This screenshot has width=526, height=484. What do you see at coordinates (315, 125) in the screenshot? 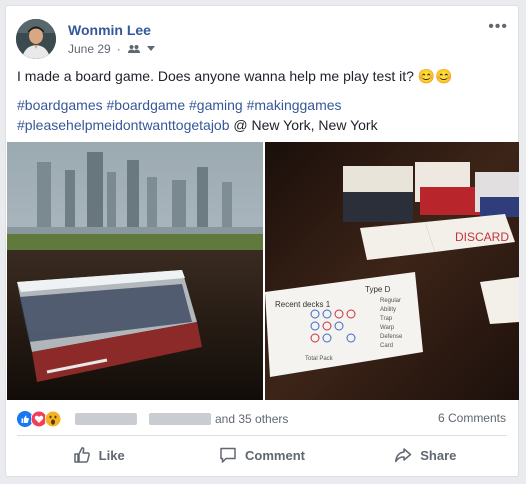
I see `location-link: New York, New York` at bounding box center [315, 125].